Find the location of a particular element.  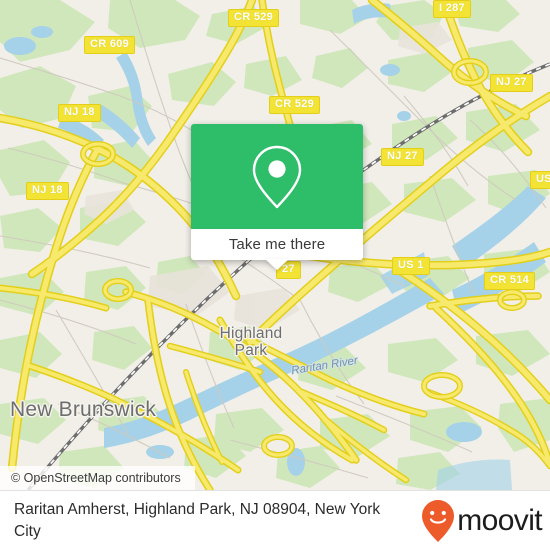

attribution-text: © OpenStreetMap contributors is located at coordinates (96, 478).